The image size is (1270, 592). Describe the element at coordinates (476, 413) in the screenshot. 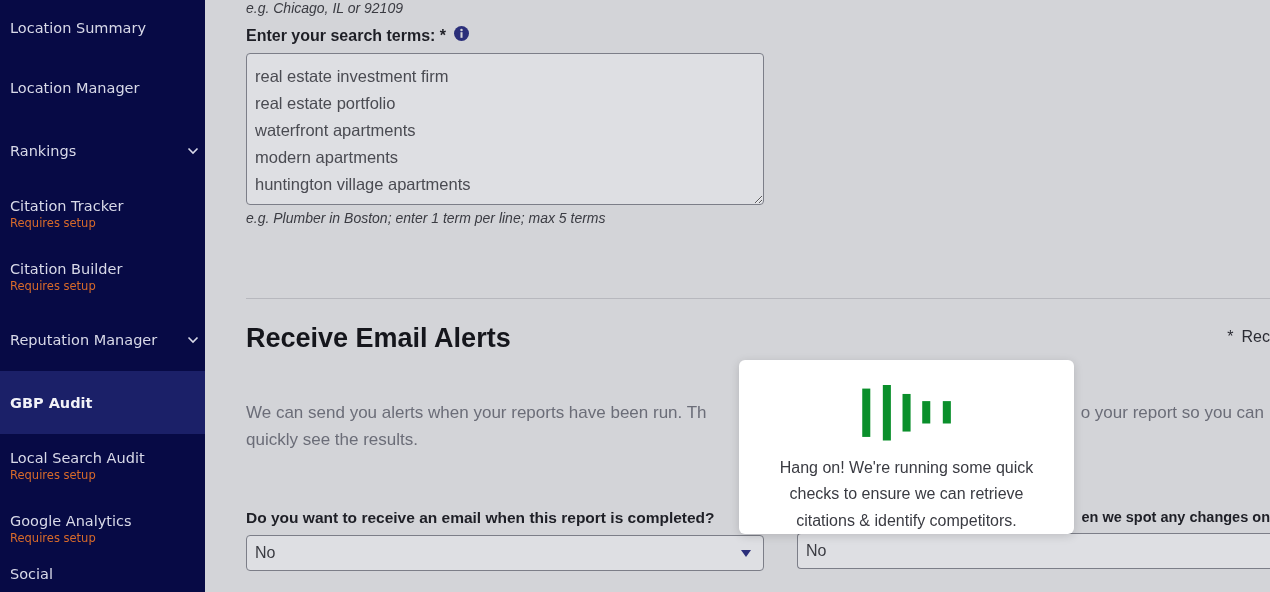

I see `description-text: We can send you alerts when your reports have been run. Th` at that location.